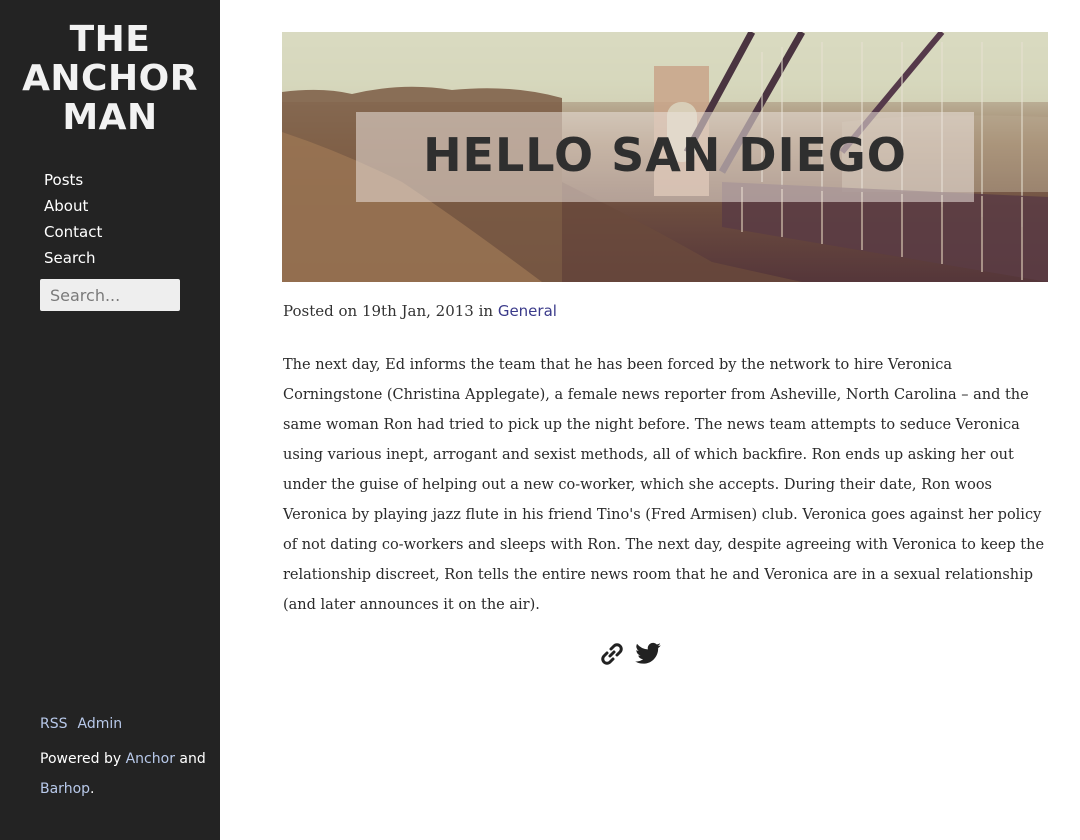  I want to click on share-links, so click(630, 654).